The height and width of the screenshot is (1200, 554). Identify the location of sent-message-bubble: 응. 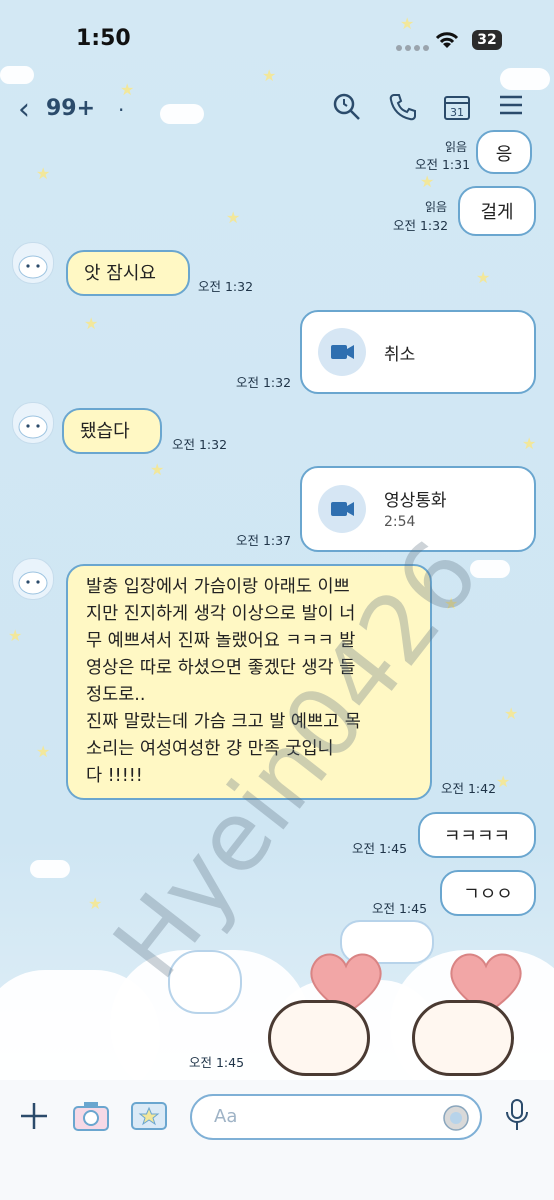
(504, 152).